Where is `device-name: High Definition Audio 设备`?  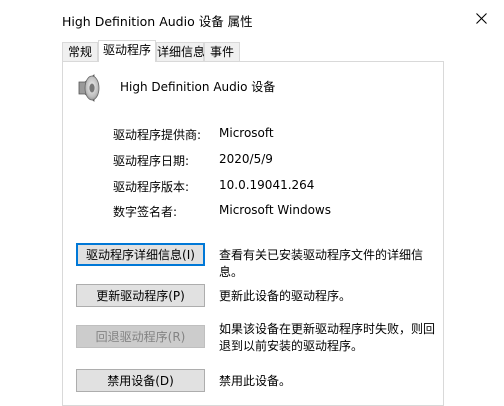 device-name: High Definition Audio 设备 is located at coordinates (198, 87).